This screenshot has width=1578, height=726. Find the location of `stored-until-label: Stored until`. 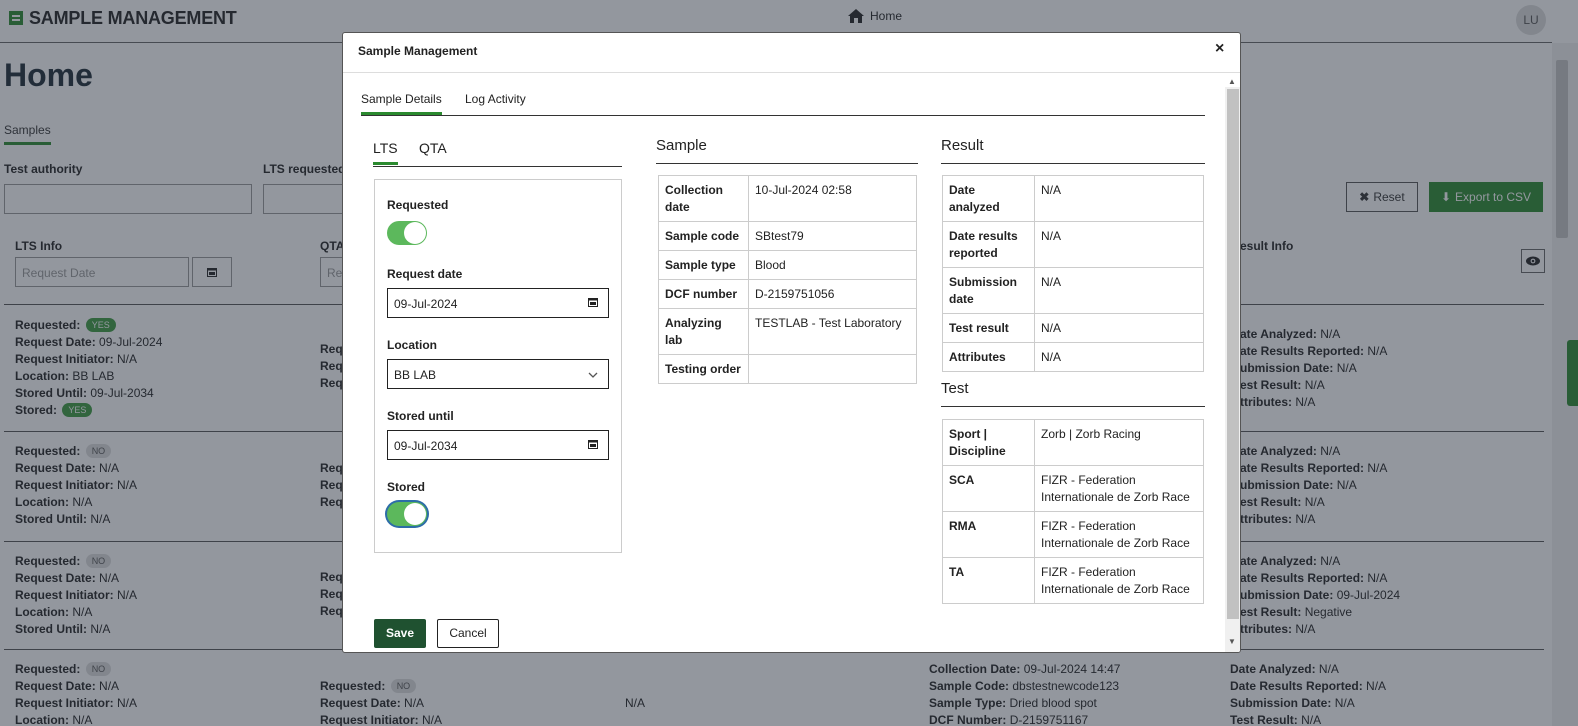

stored-until-label: Stored until is located at coordinates (420, 416).